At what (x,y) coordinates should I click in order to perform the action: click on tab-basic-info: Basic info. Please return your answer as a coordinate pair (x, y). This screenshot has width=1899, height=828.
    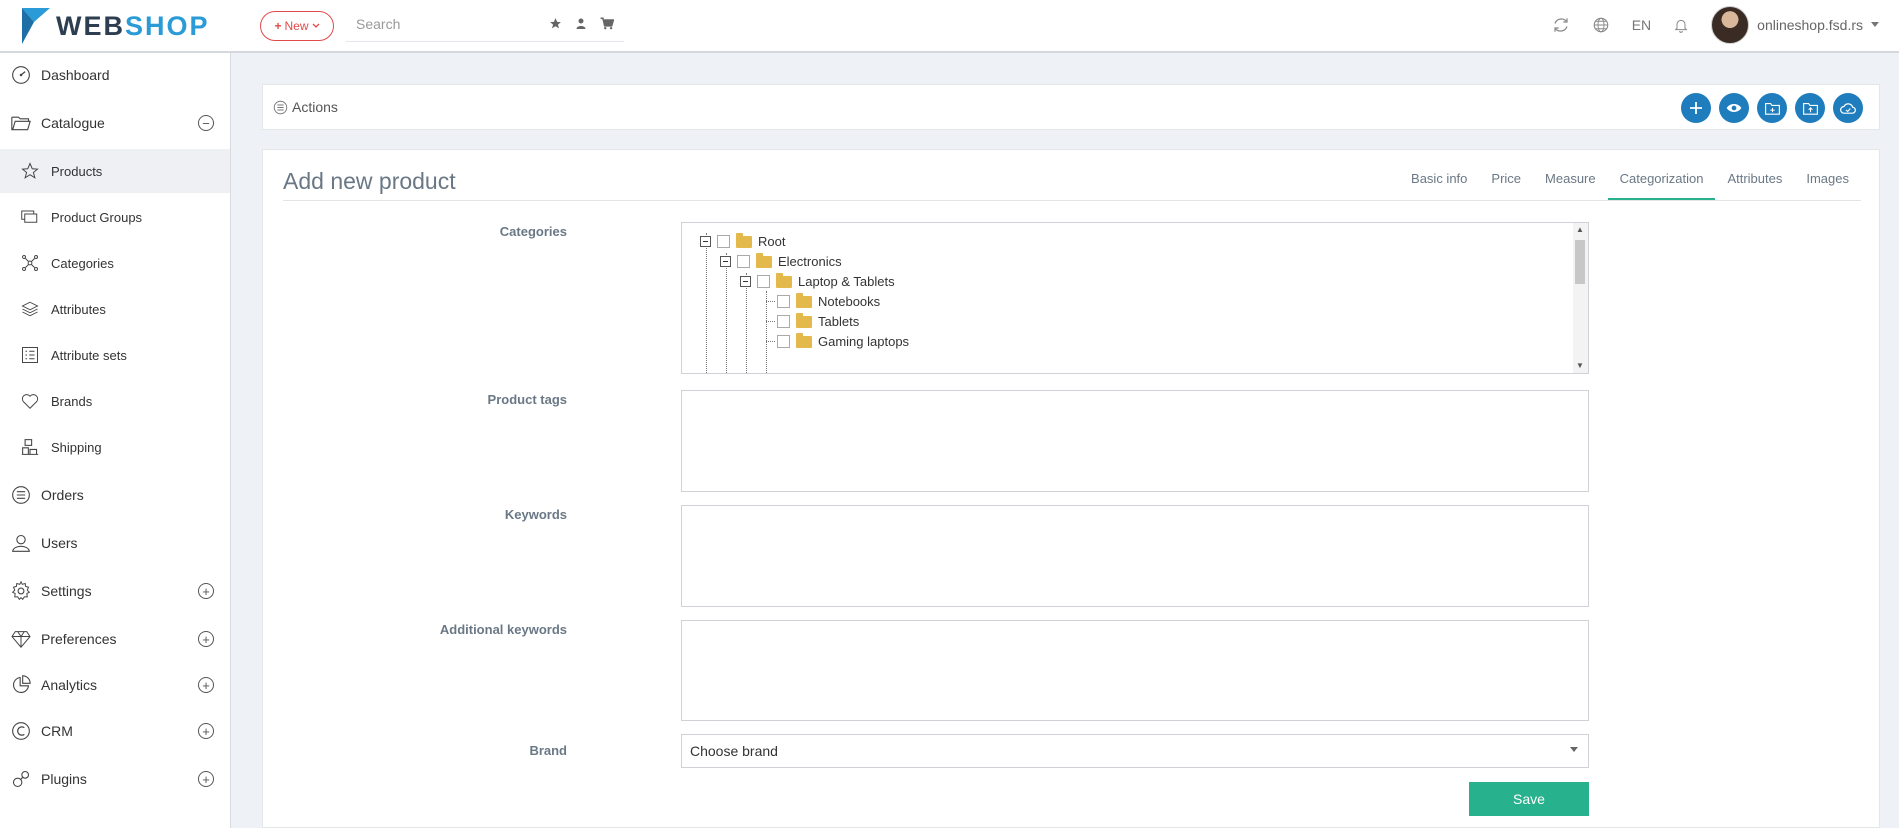
    Looking at the image, I should click on (1439, 182).